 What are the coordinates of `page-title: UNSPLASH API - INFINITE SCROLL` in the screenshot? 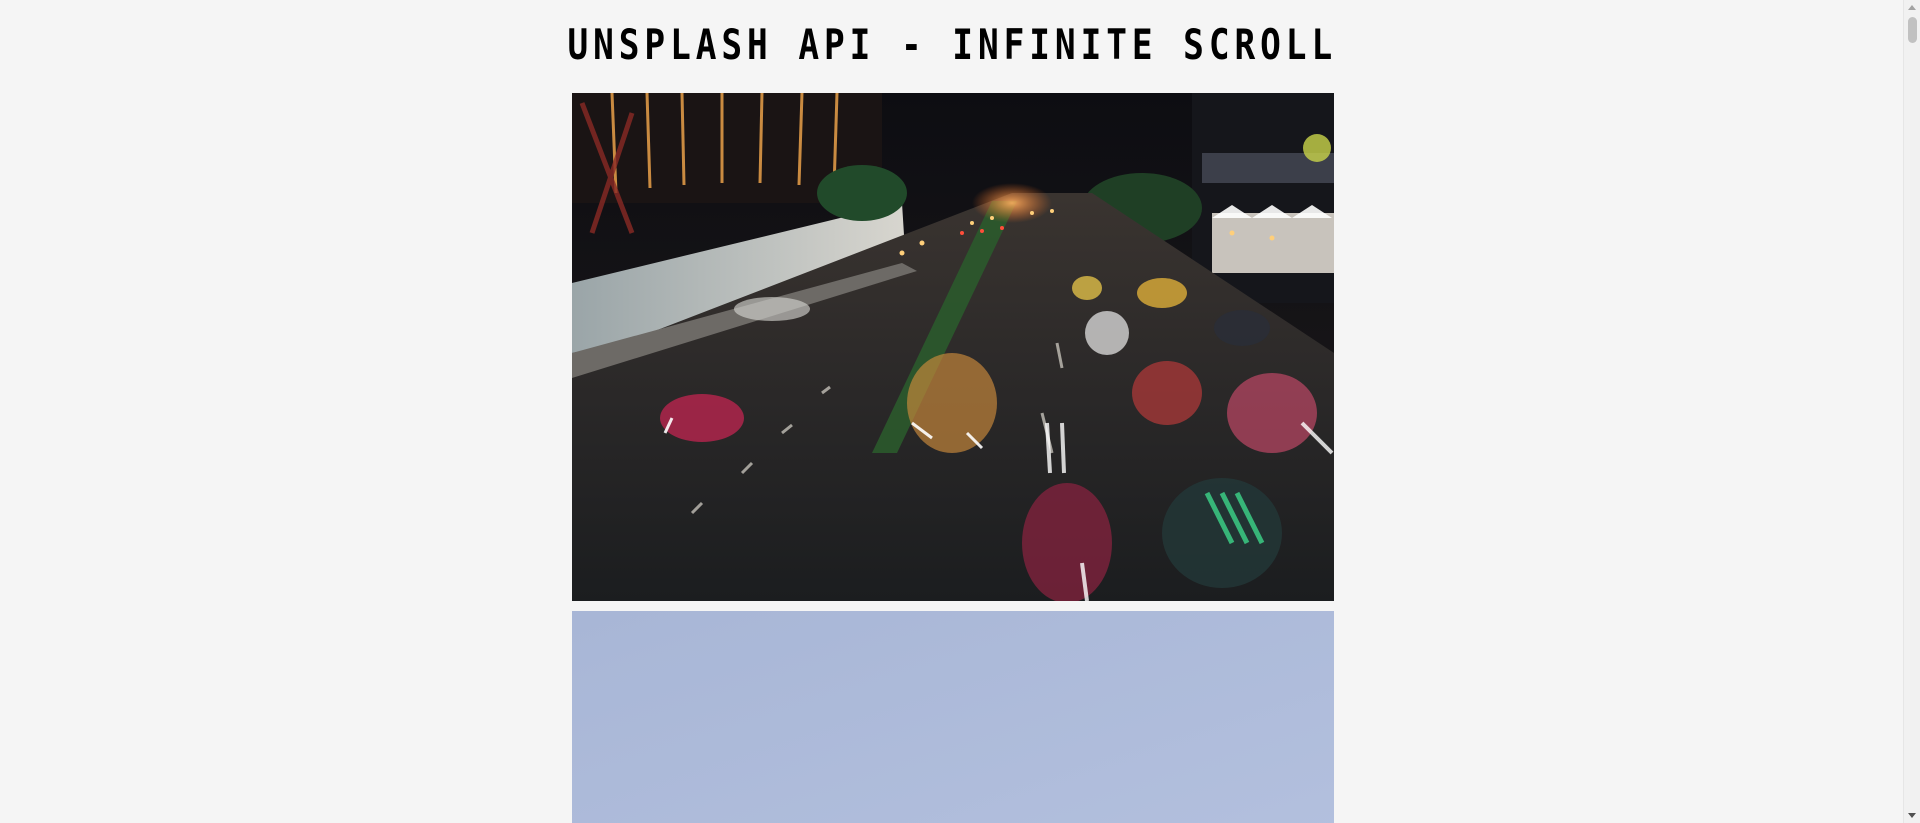 It's located at (952, 44).